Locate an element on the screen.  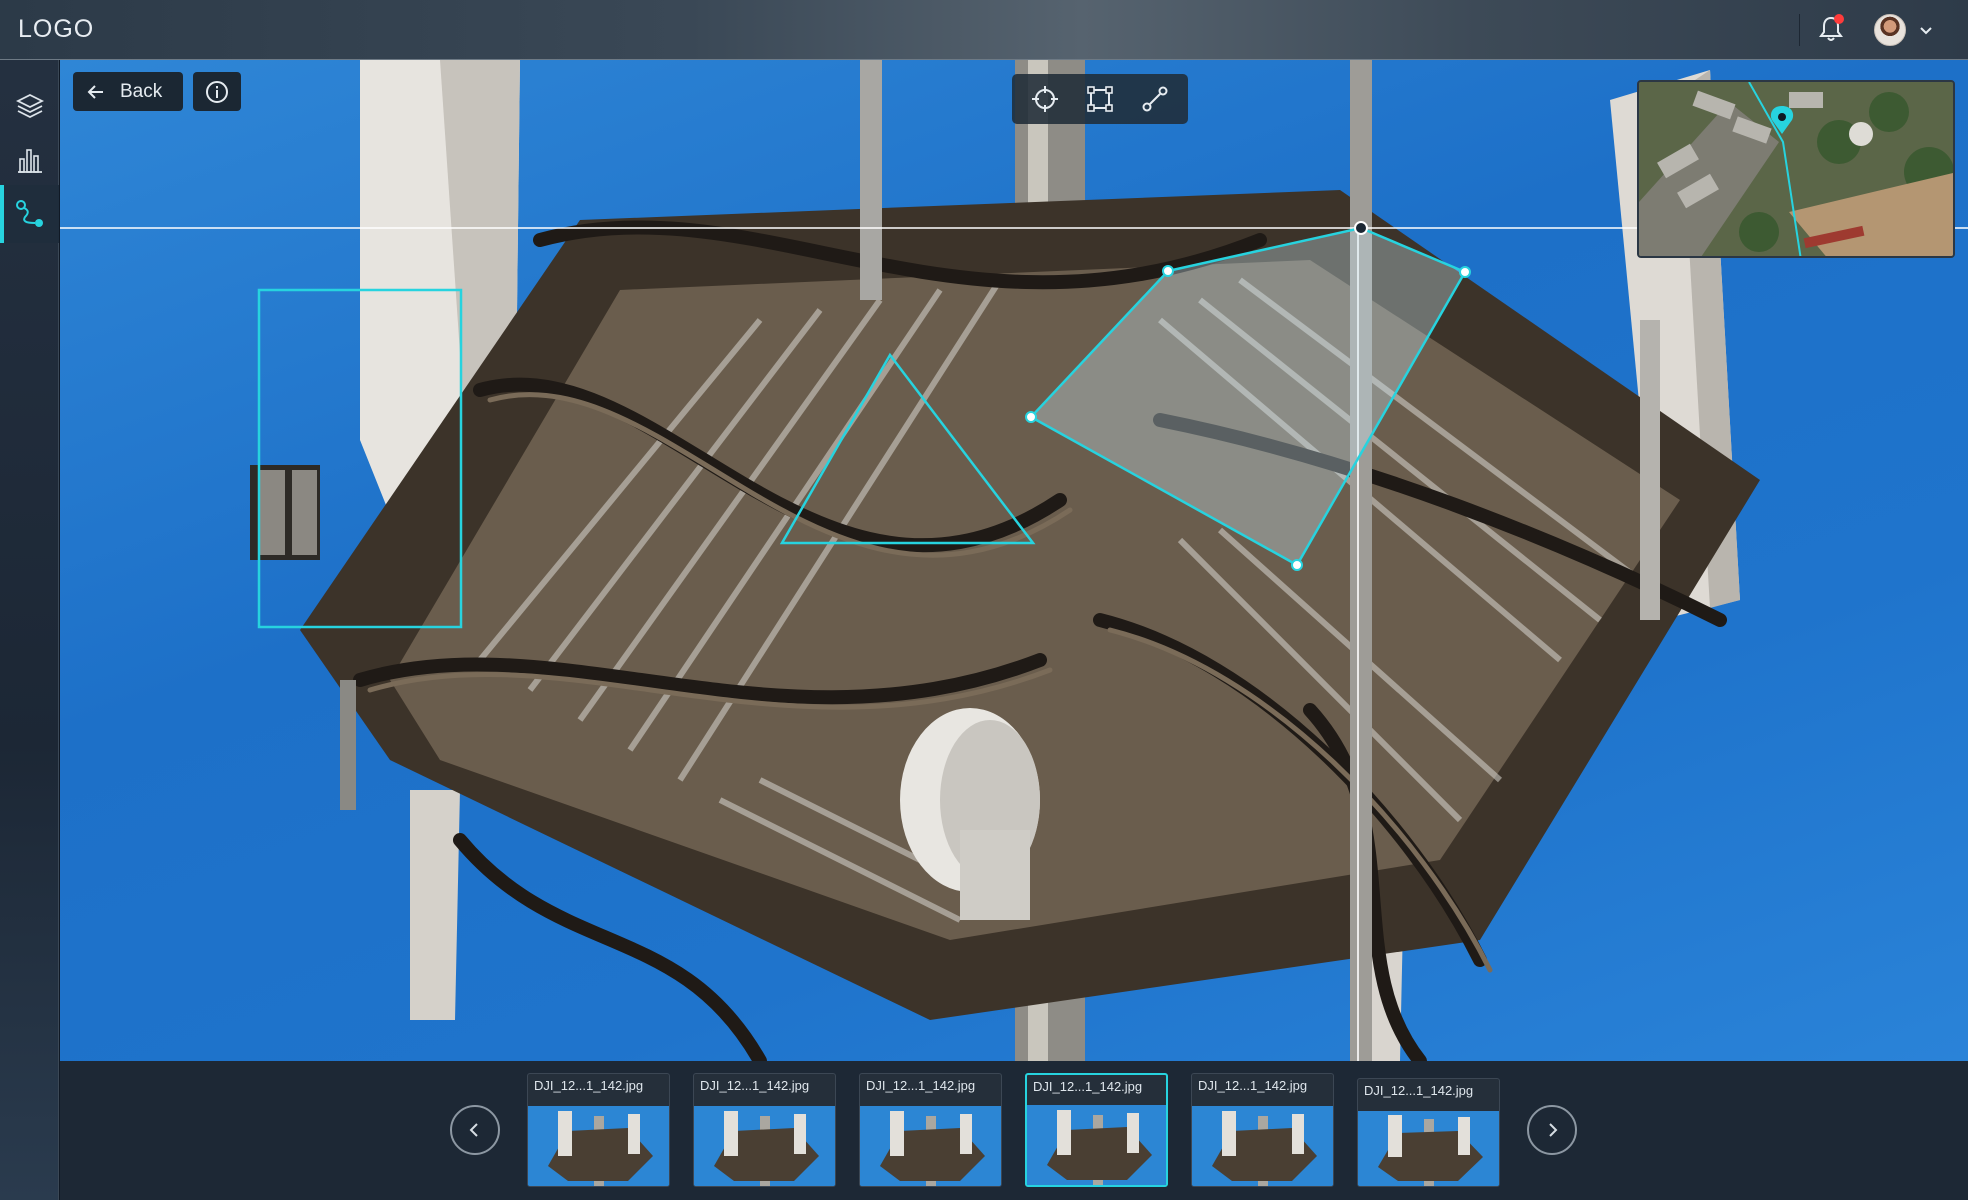
info-button is located at coordinates (217, 91).